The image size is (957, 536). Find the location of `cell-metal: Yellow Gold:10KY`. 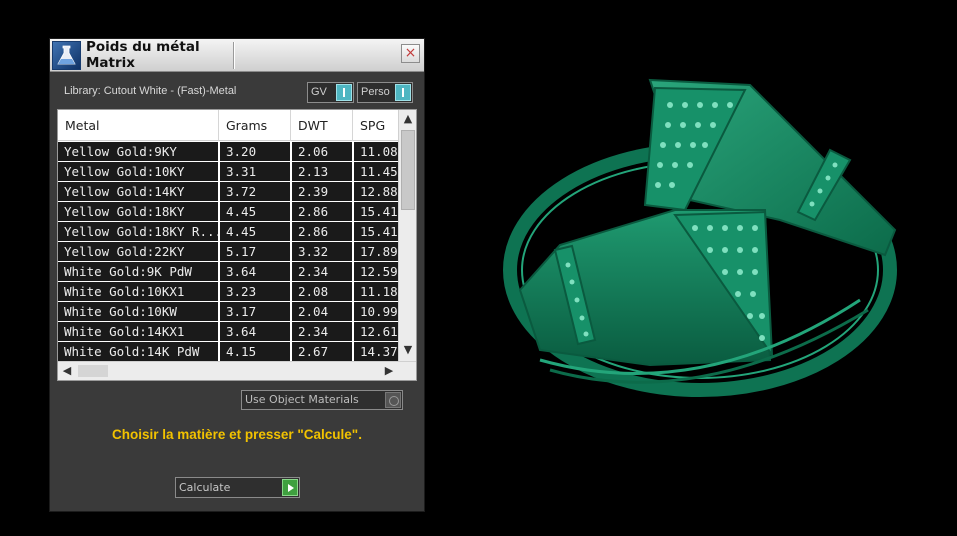

cell-metal: Yellow Gold:10KY is located at coordinates (138, 171).